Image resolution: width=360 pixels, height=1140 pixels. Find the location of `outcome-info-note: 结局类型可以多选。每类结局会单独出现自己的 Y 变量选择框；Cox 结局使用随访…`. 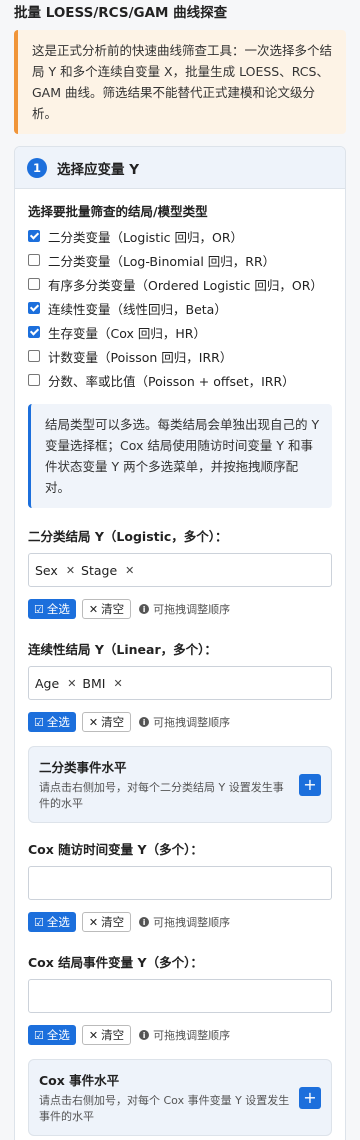

outcome-info-note: 结局类型可以多选。每类结局会单独出现自己的 Y 变量选择框；Cox 结局使用随访… is located at coordinates (180, 456).